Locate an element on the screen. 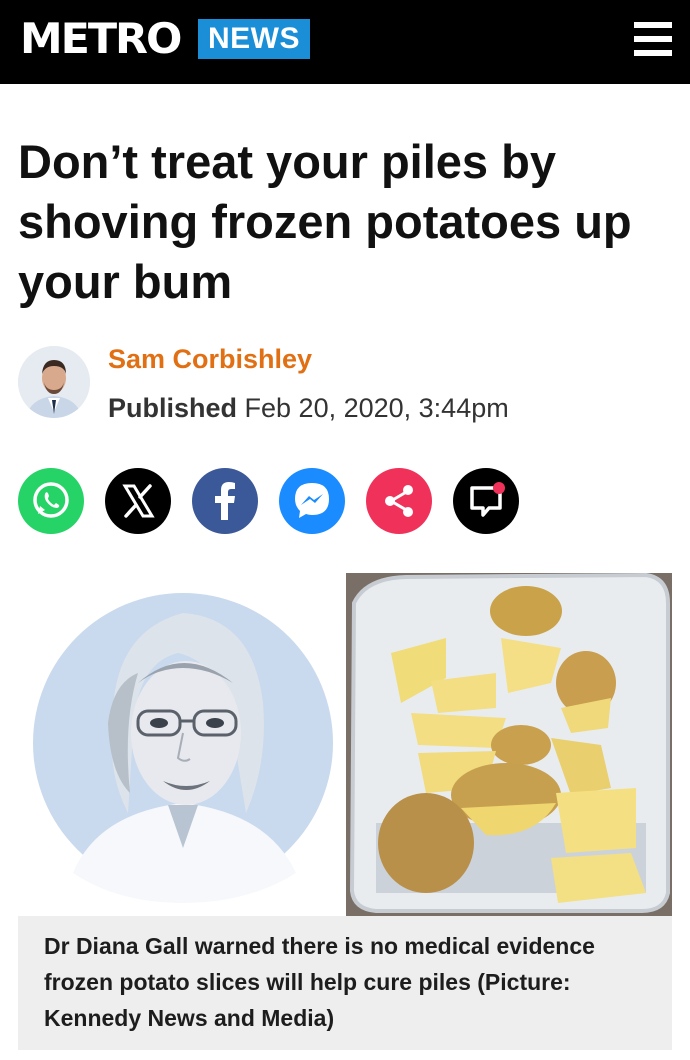  messenger-icon is located at coordinates (312, 500).